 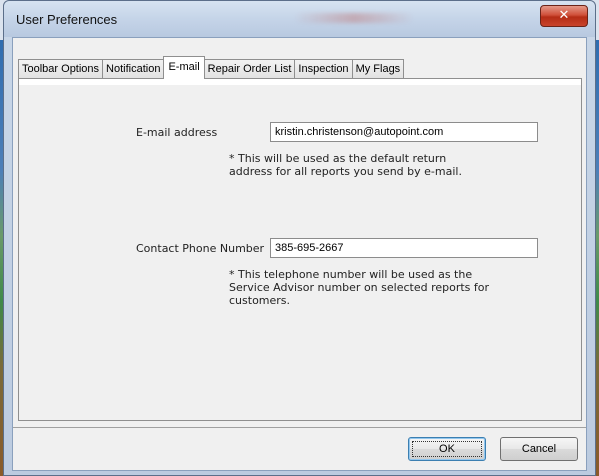 I want to click on button-separator, so click(x=299, y=427).